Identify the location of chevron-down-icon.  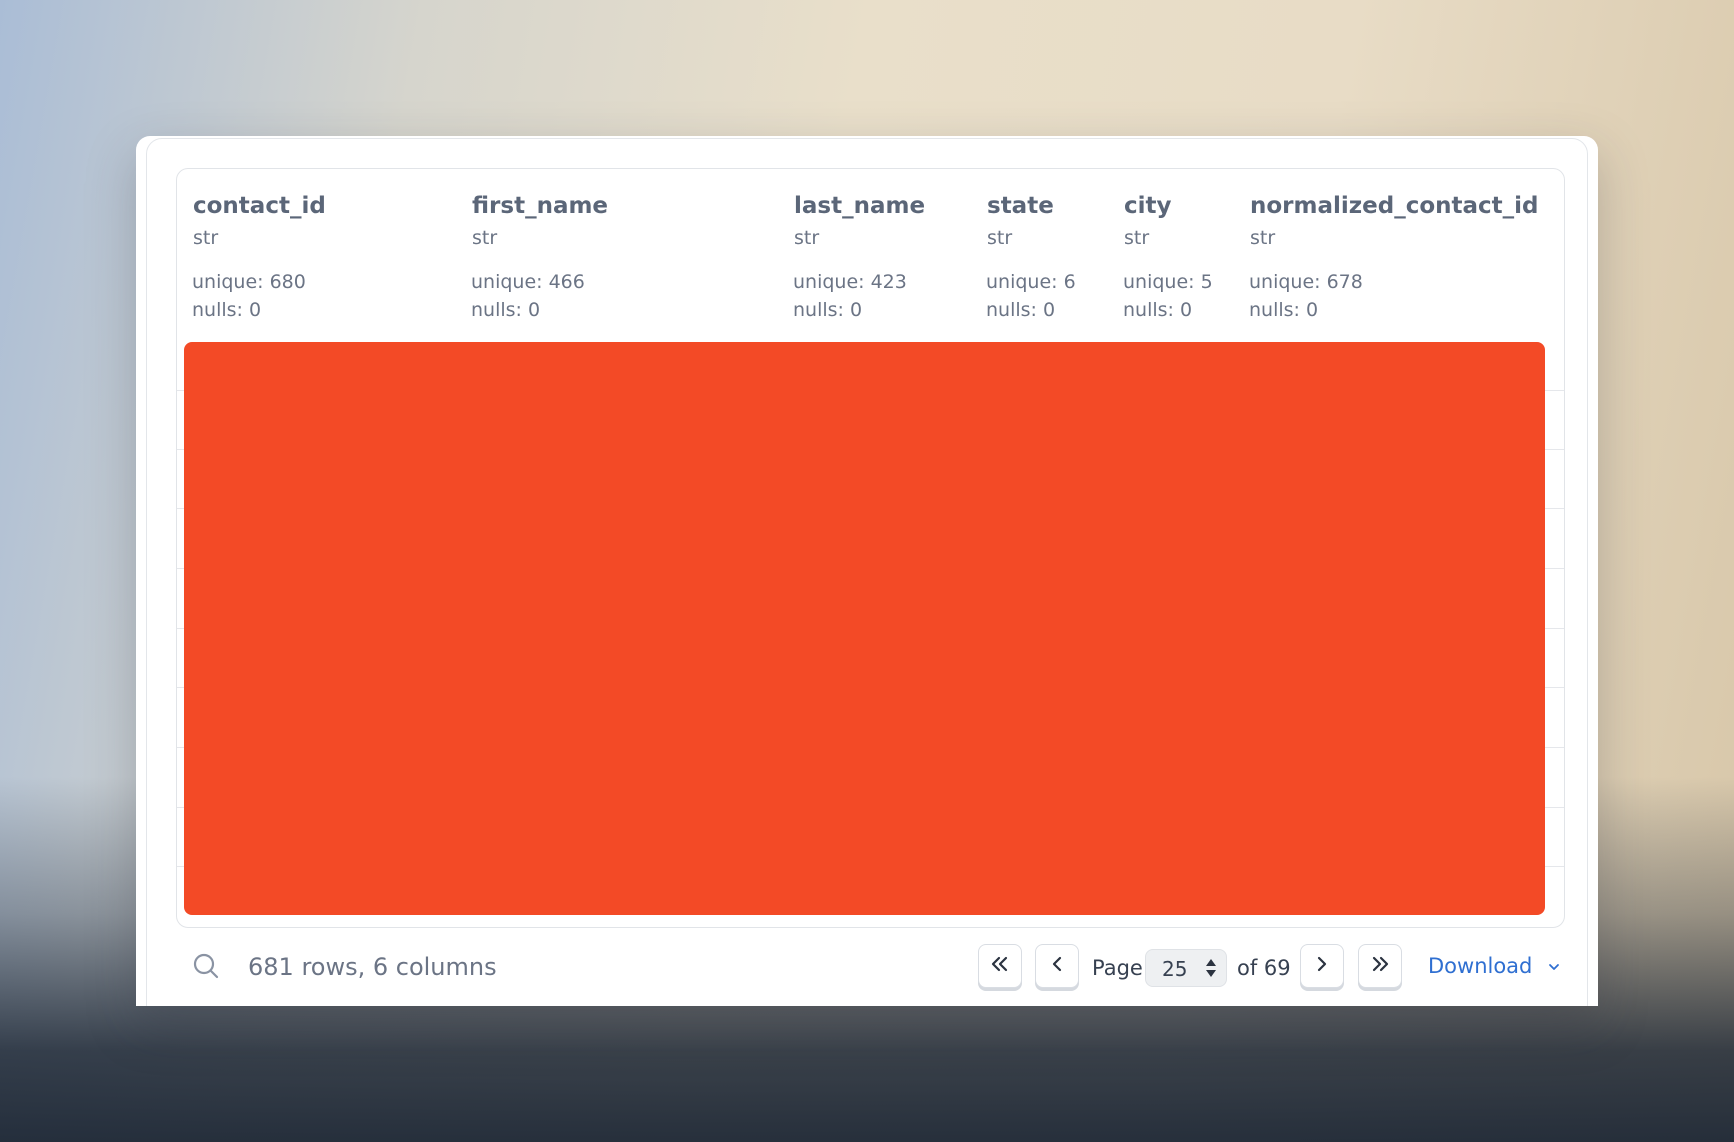
(1554, 967).